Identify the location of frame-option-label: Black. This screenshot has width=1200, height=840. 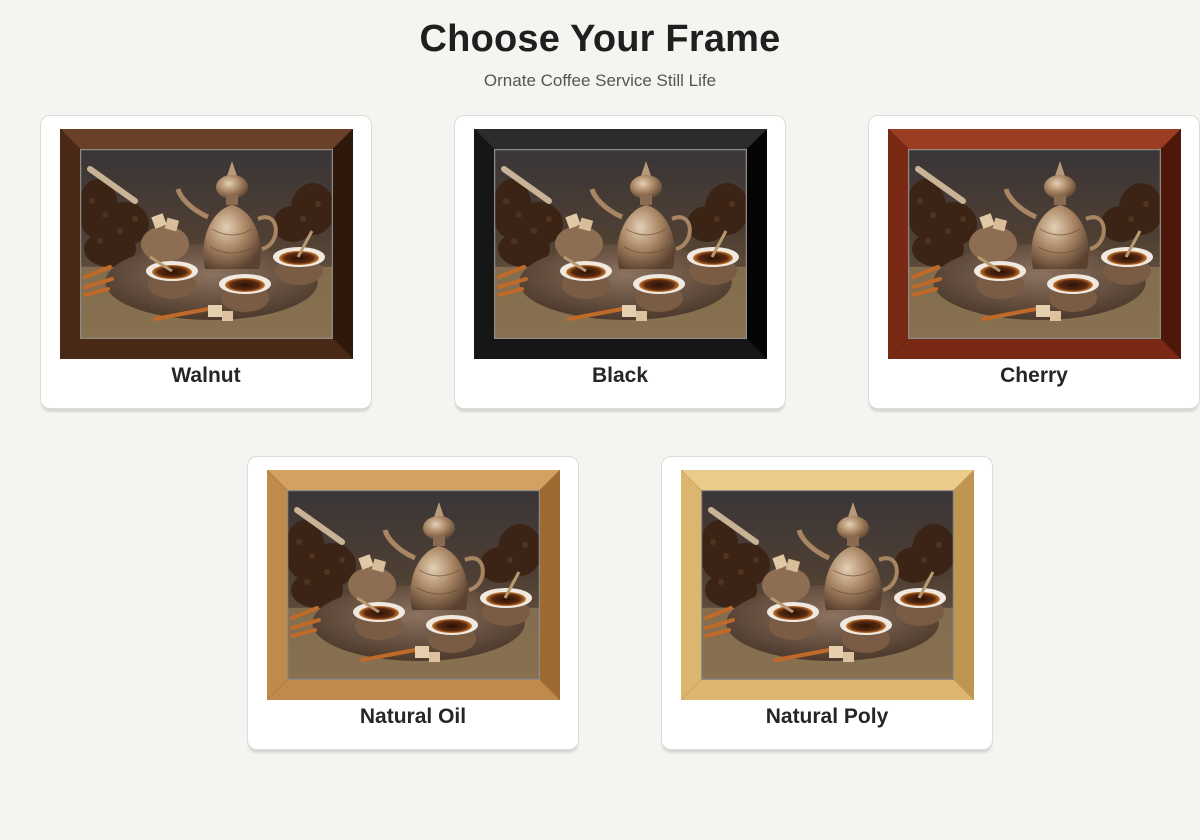
(620, 375).